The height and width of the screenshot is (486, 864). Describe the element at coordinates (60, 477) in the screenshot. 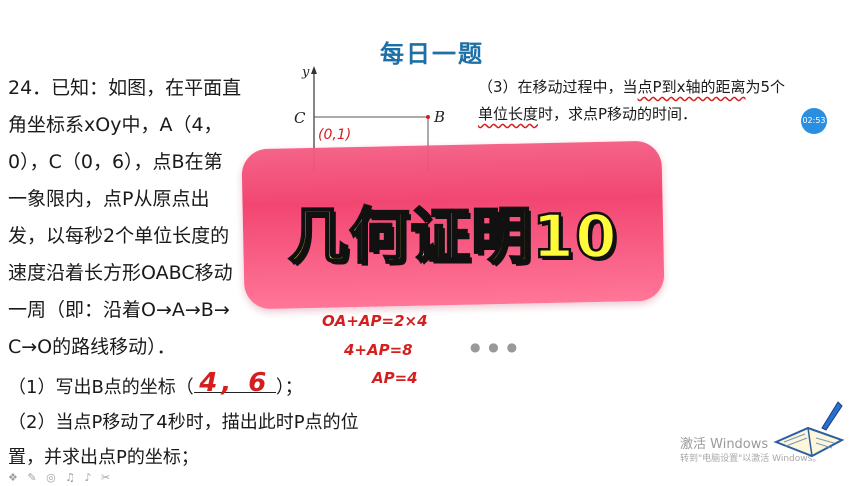

I see `bottom-toolbar-icons: ❖ ✎ ◎ ♫ ♪ ✂` at that location.